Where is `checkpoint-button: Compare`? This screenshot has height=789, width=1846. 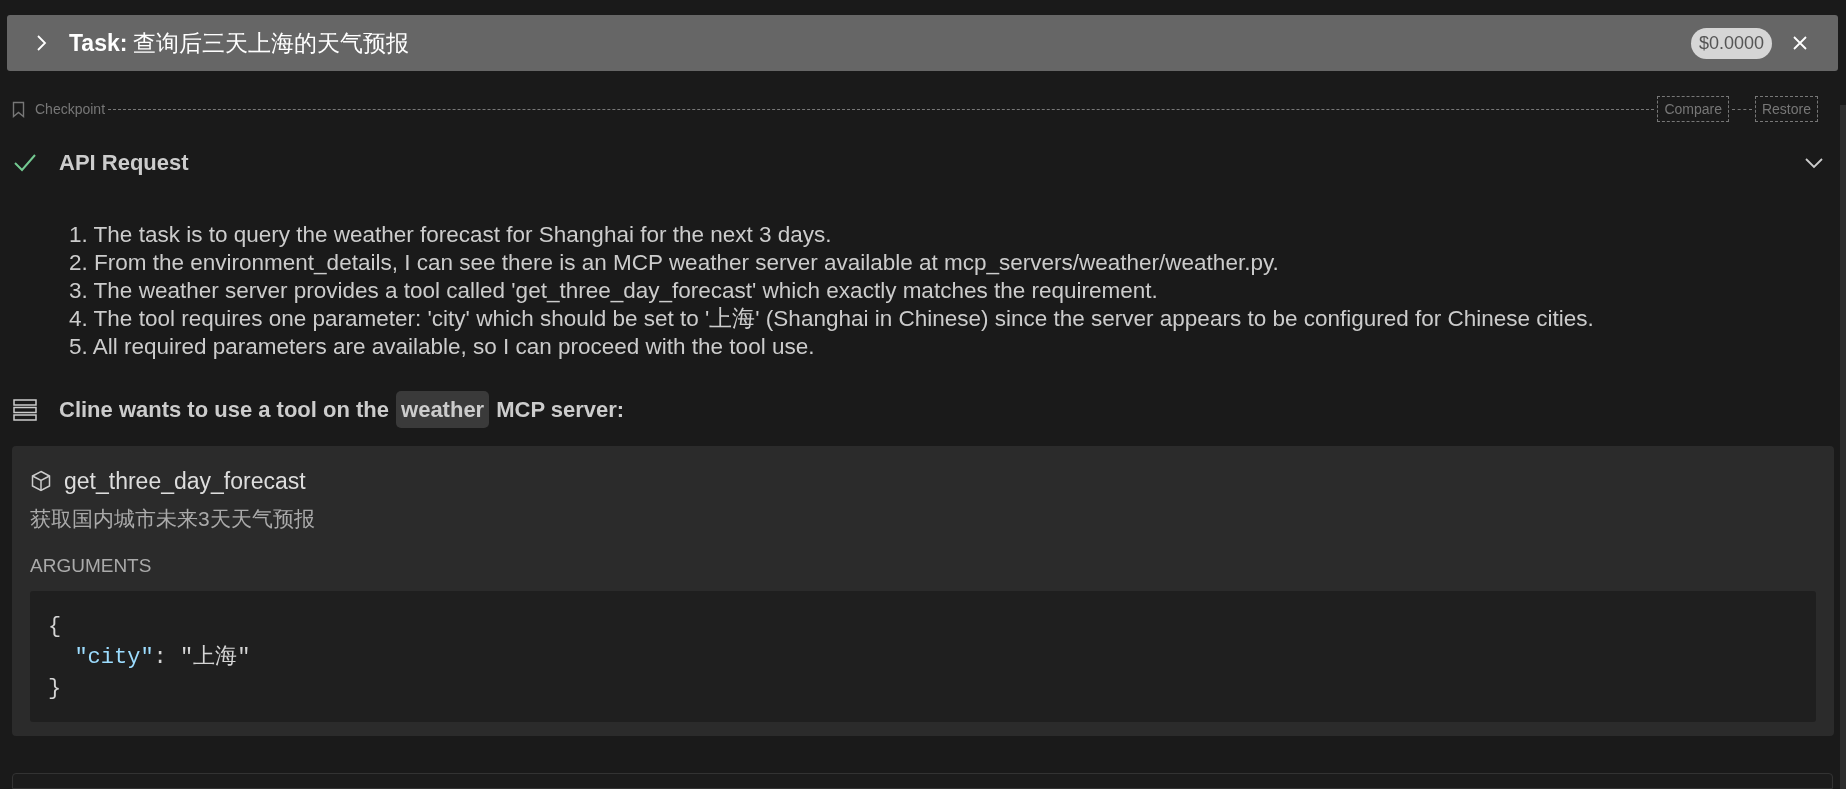 checkpoint-button: Compare is located at coordinates (1693, 109).